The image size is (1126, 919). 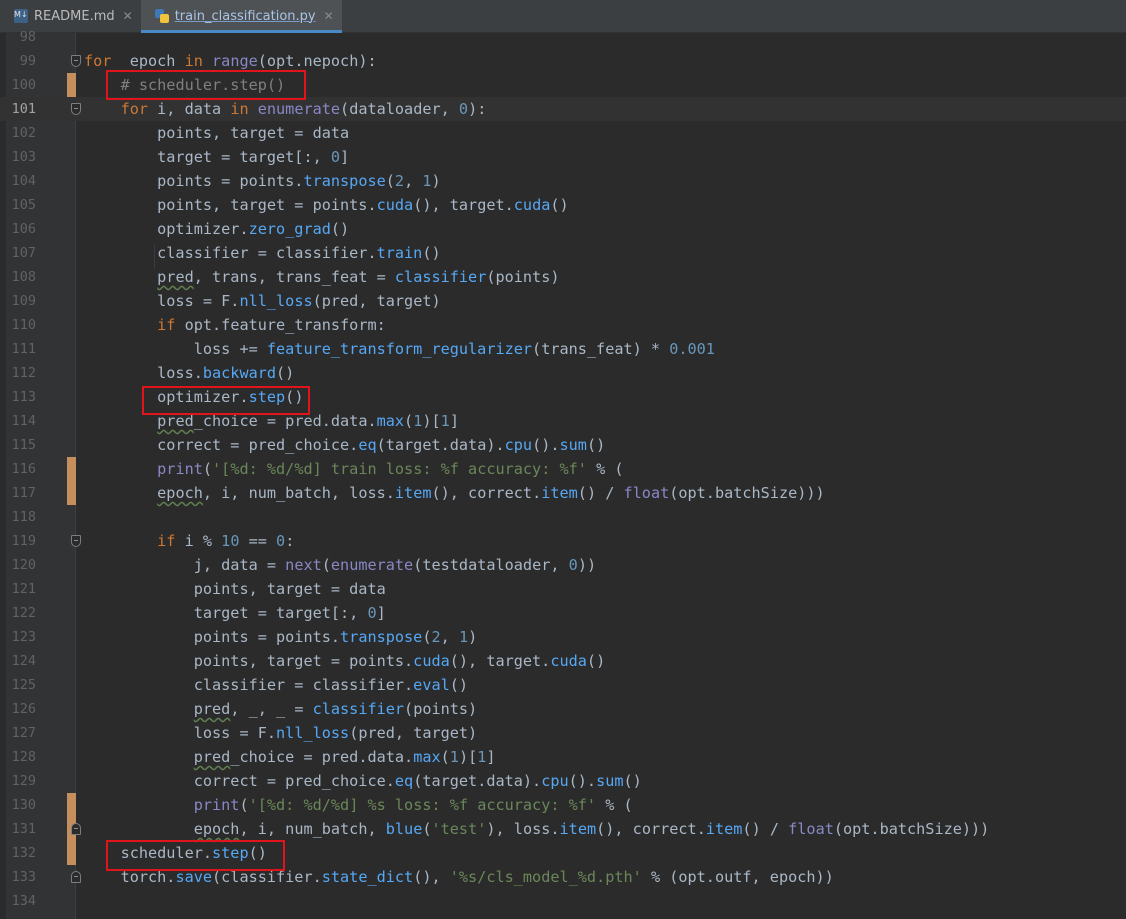 What do you see at coordinates (399, 109) in the screenshot?
I see `code-token: (dataloader,` at bounding box center [399, 109].